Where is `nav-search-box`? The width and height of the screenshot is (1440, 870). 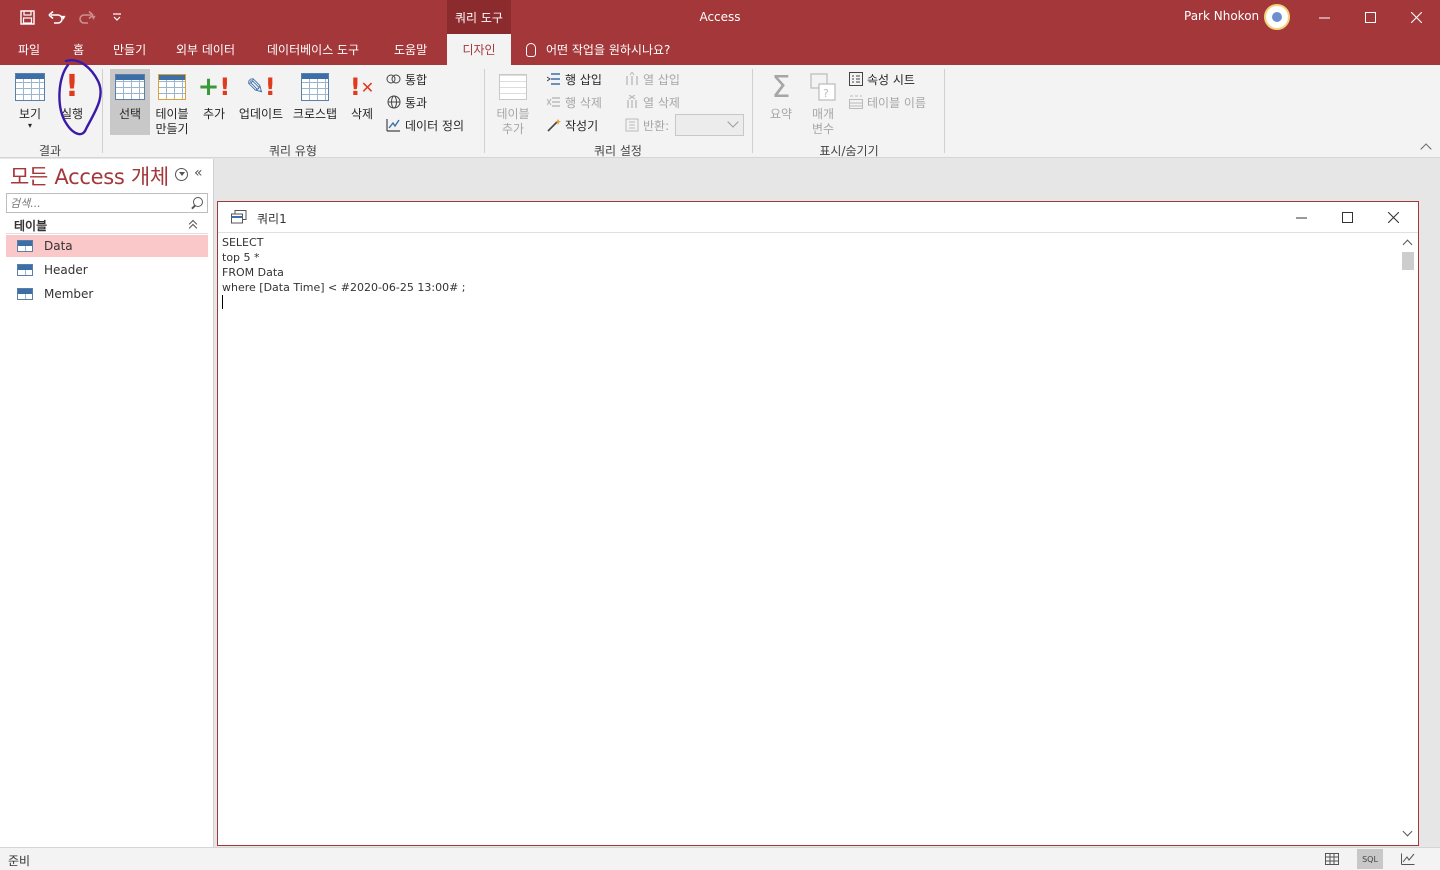 nav-search-box is located at coordinates (107, 203).